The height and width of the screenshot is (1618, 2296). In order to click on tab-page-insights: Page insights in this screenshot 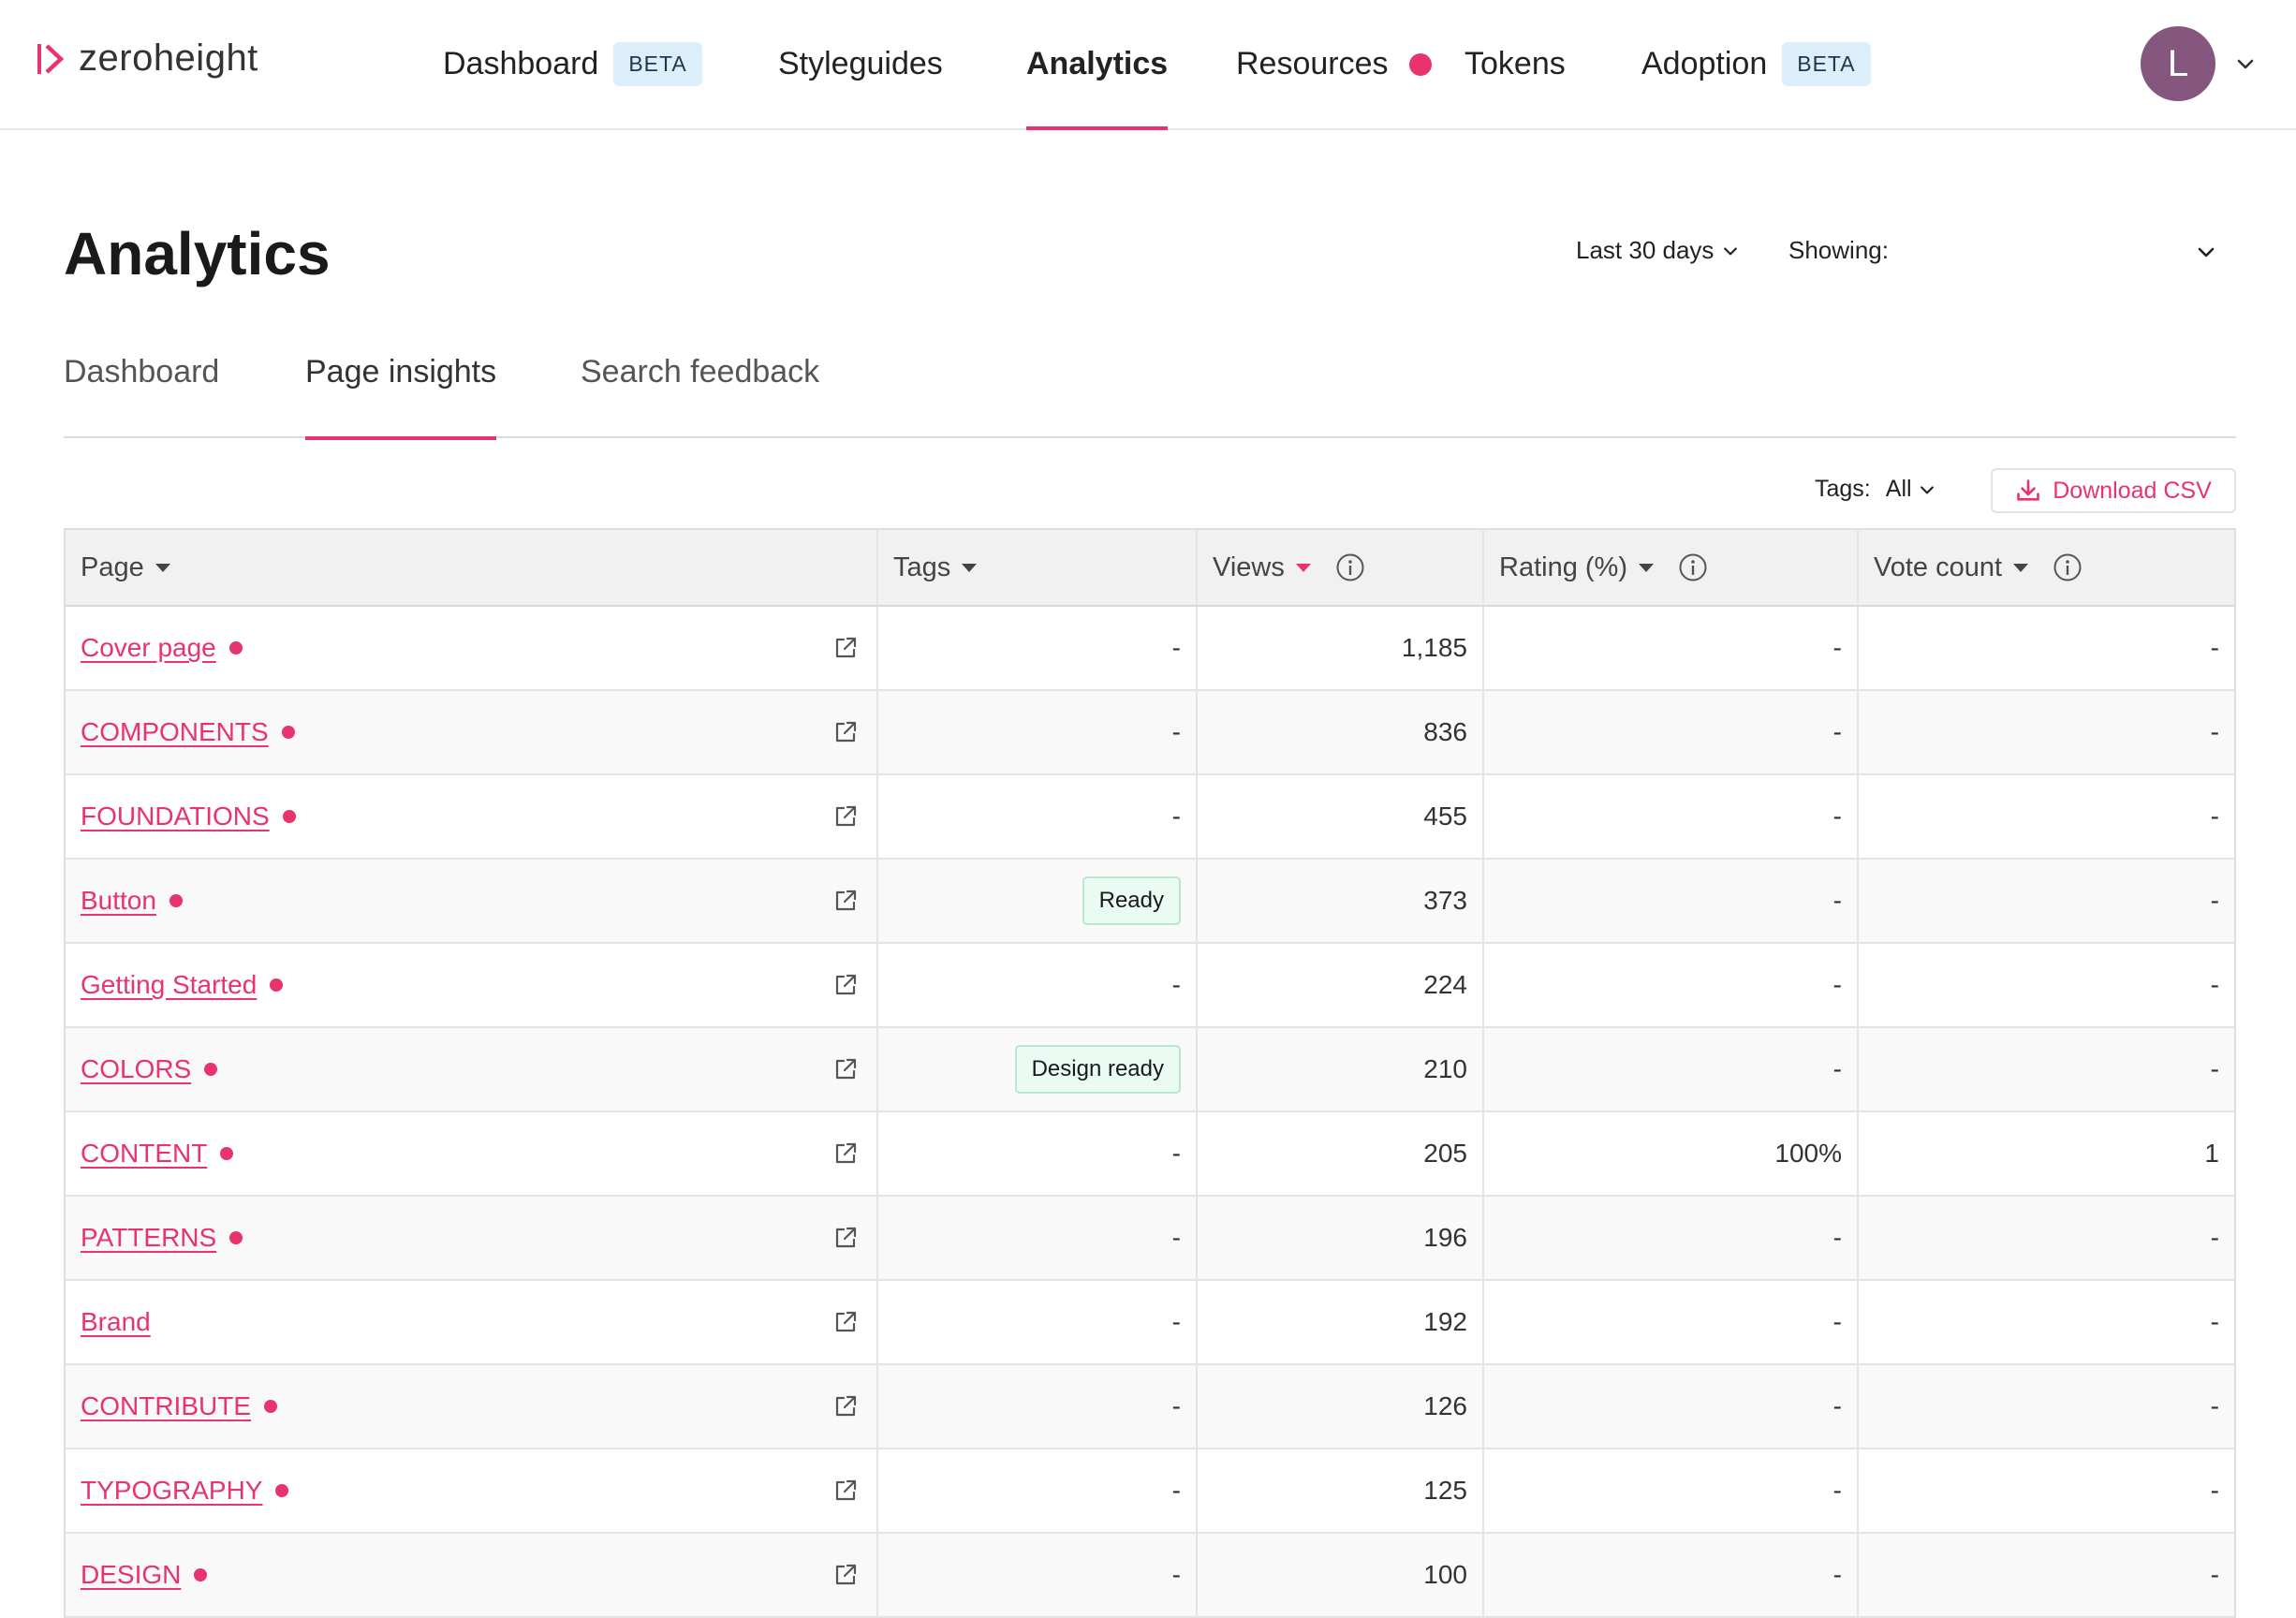, I will do `click(401, 397)`.